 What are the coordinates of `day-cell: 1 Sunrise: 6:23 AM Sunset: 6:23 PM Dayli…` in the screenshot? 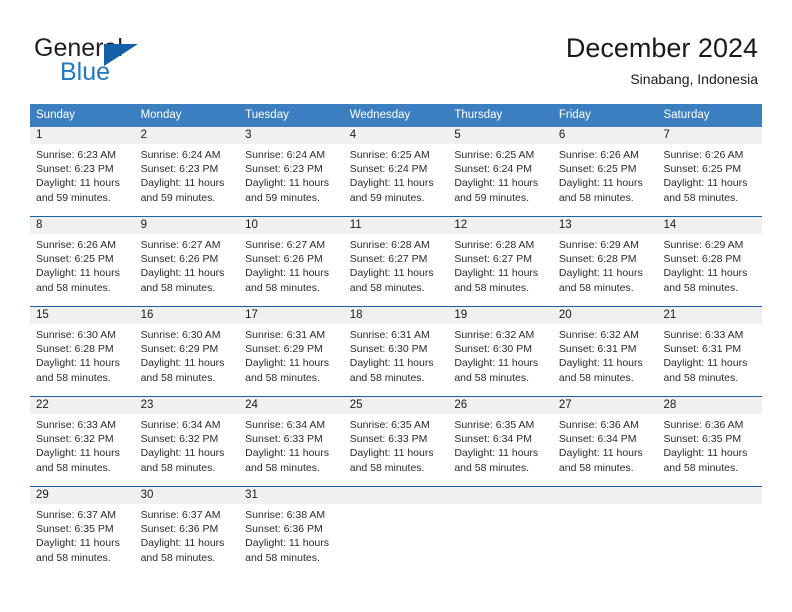 It's located at (82, 171).